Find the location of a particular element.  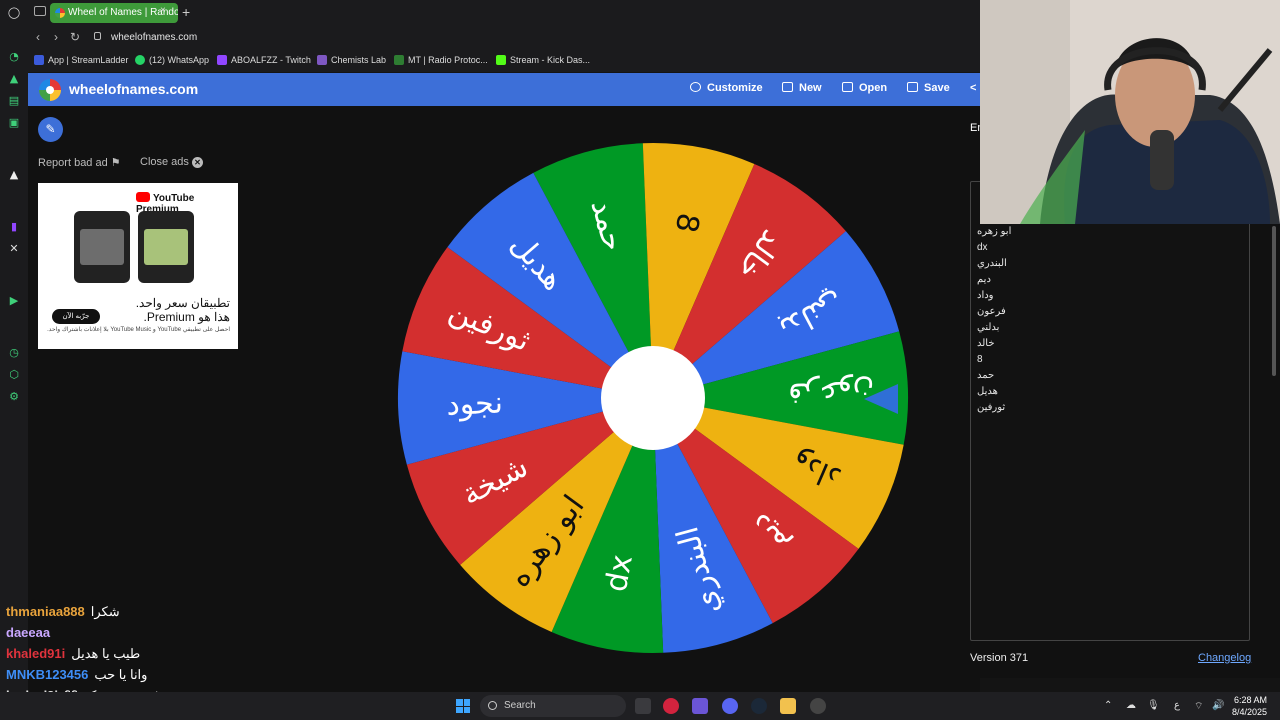

x-icon: ✕ is located at coordinates (14, 249).